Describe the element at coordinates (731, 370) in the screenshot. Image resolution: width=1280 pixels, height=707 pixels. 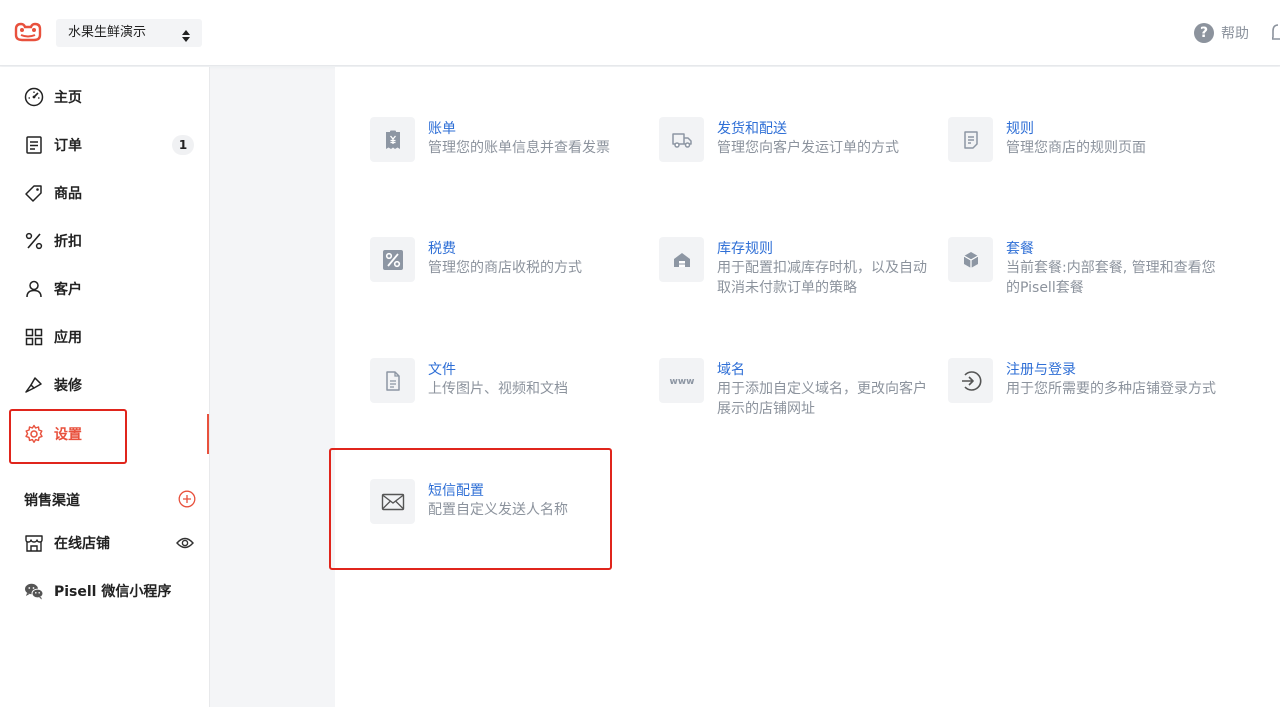
I see `card-title: 域名` at that location.